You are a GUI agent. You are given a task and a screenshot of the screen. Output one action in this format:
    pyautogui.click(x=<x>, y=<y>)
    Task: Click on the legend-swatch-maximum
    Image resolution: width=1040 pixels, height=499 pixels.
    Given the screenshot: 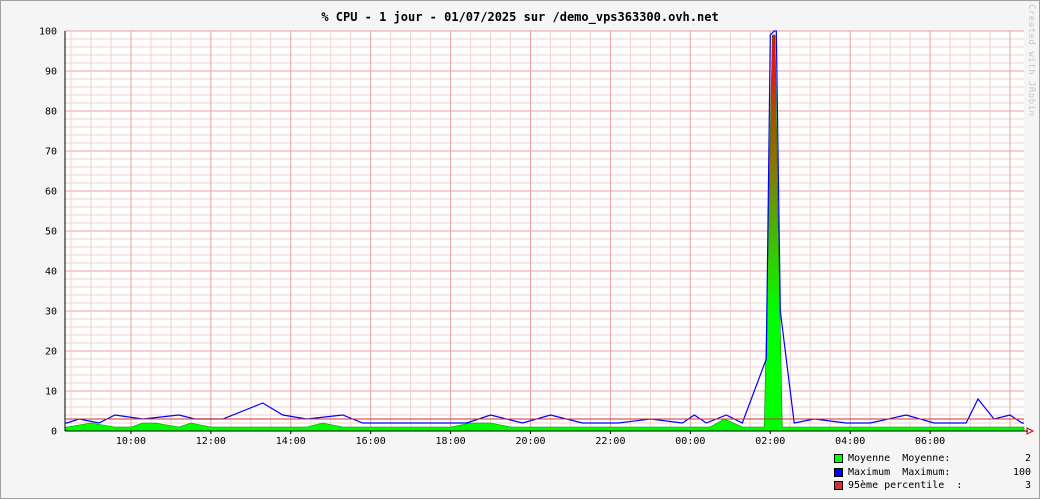 What is the action you would take?
    pyautogui.click(x=838, y=472)
    